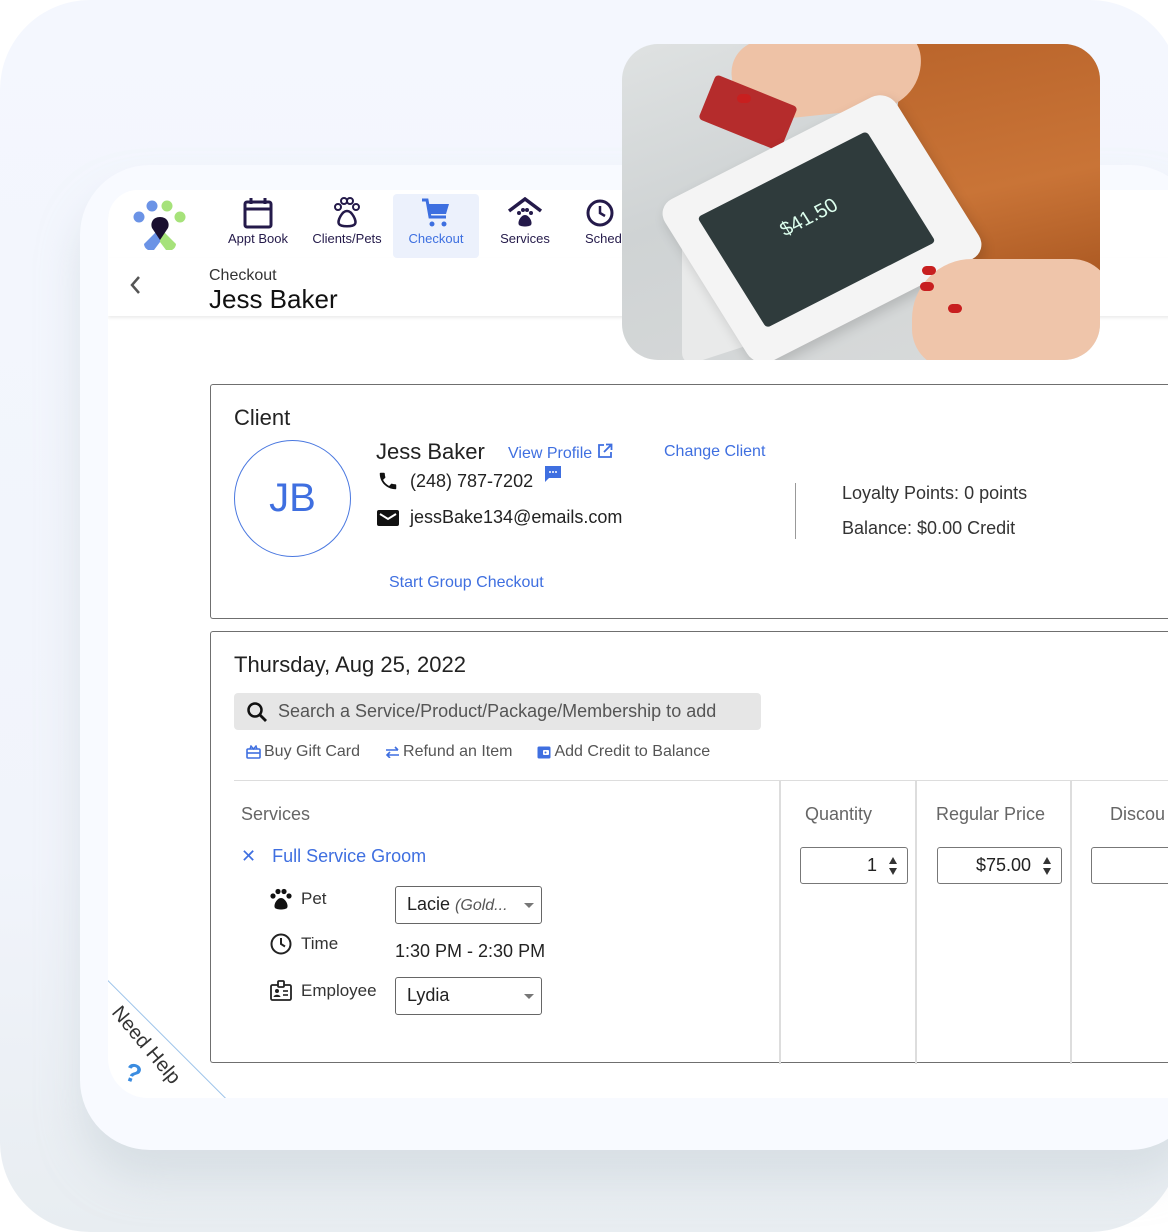 The width and height of the screenshot is (1168, 1232). I want to click on cart-icon, so click(435, 212).